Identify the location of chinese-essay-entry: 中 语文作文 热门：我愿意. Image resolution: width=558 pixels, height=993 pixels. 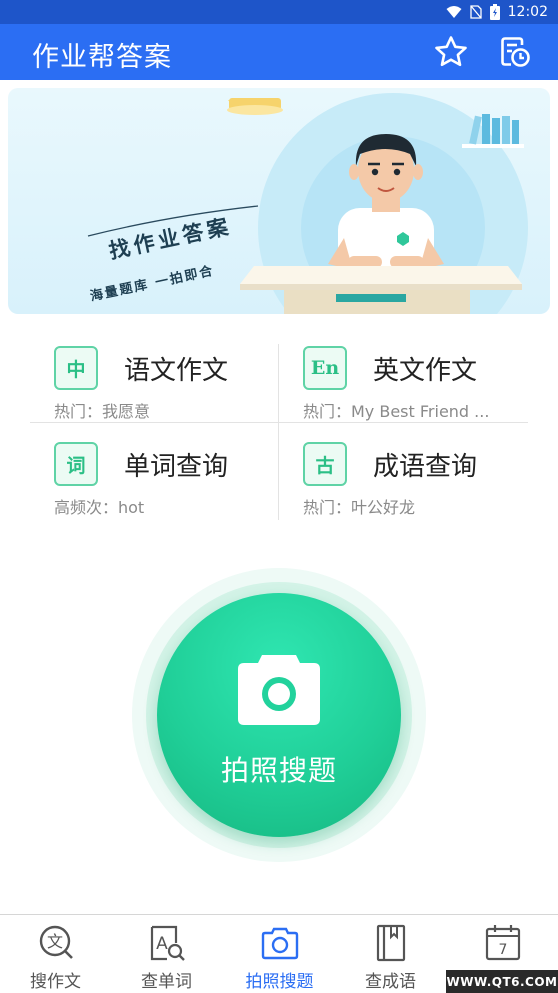
(154, 378).